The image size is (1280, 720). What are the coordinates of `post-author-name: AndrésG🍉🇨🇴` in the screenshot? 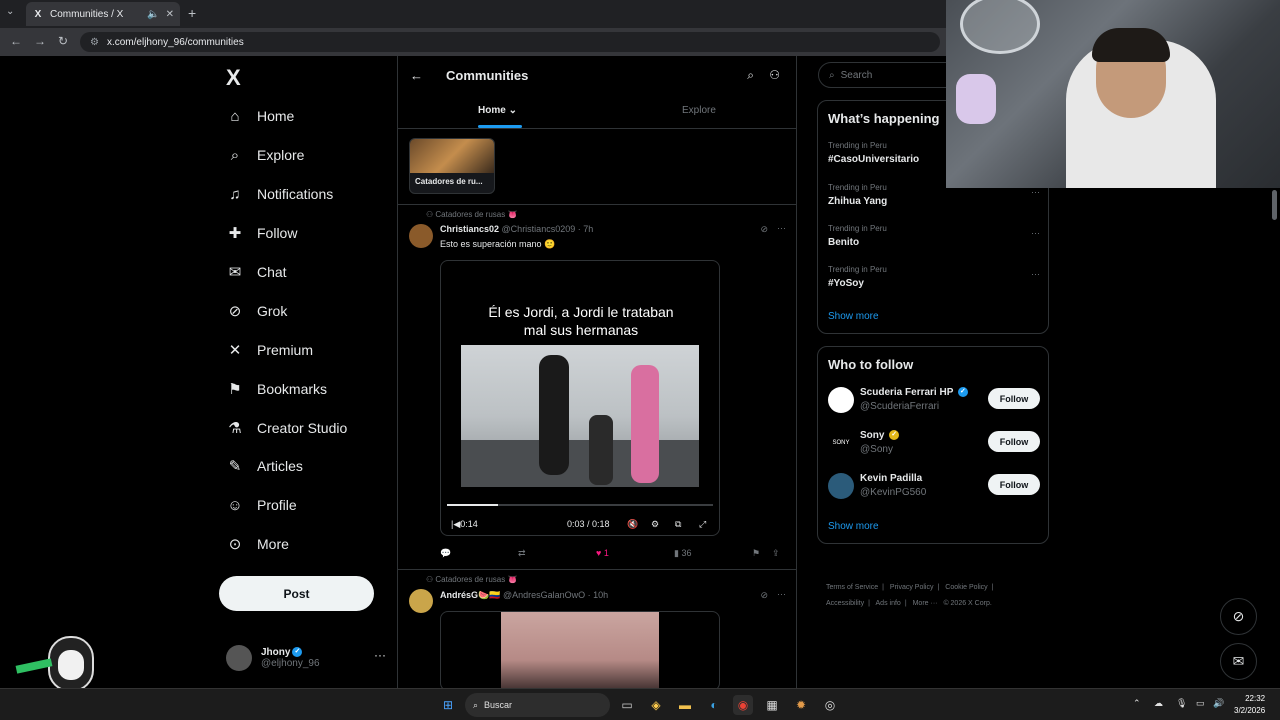 It's located at (470, 595).